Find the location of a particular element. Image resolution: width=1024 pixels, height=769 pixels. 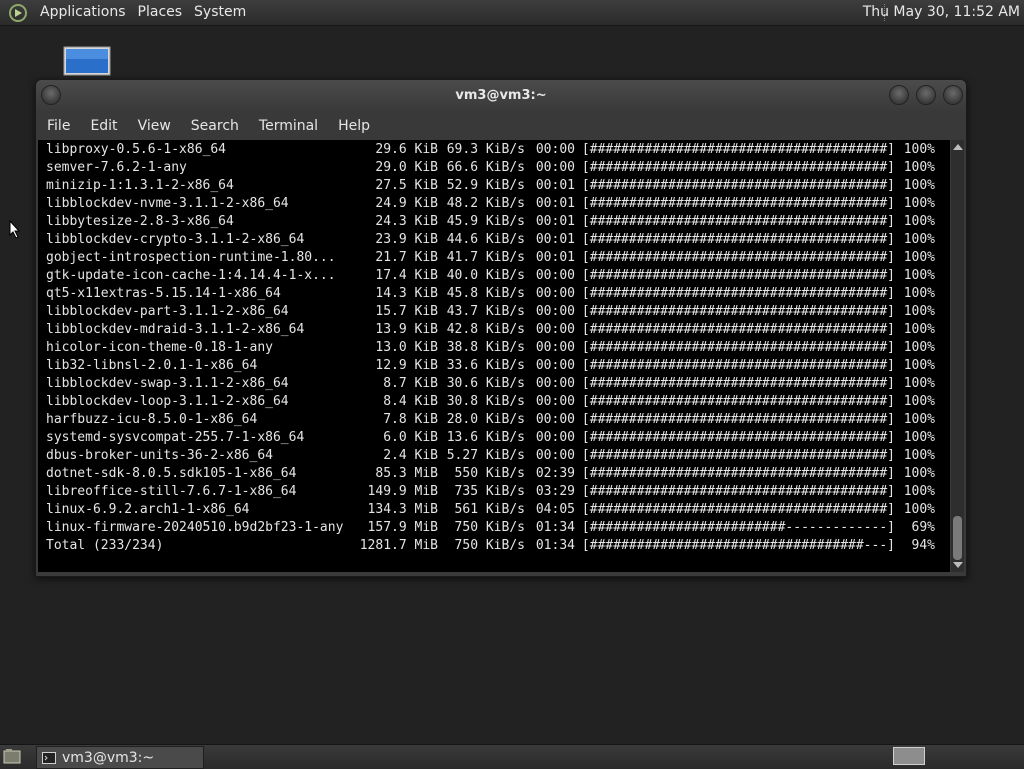

distro-logo-icon is located at coordinates (18, 13).